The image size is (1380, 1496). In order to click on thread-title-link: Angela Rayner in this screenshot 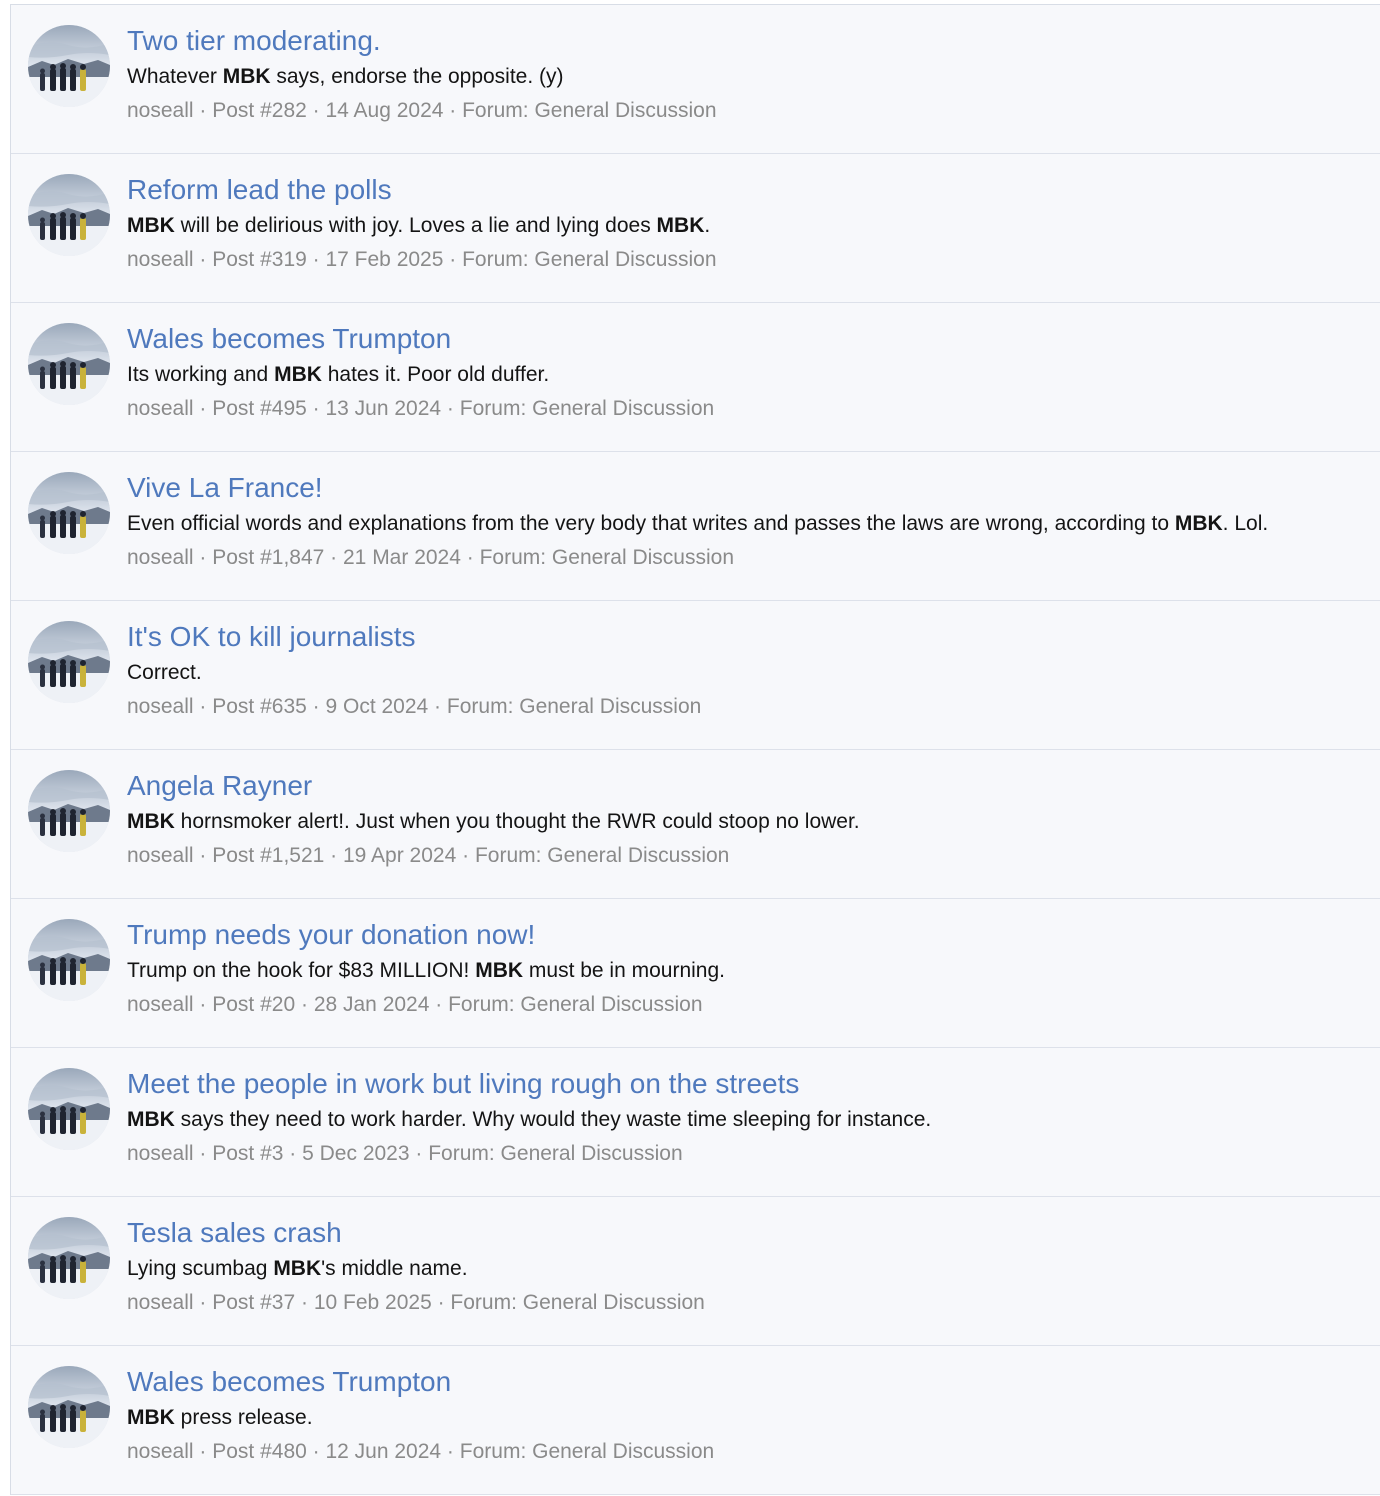, I will do `click(749, 786)`.